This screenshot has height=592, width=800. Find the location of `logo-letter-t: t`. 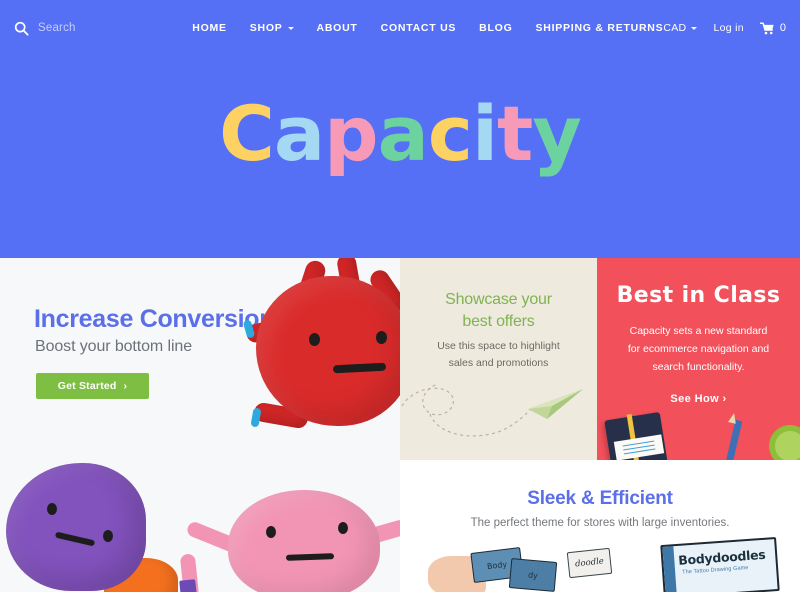

logo-letter-t: t is located at coordinates (515, 133).